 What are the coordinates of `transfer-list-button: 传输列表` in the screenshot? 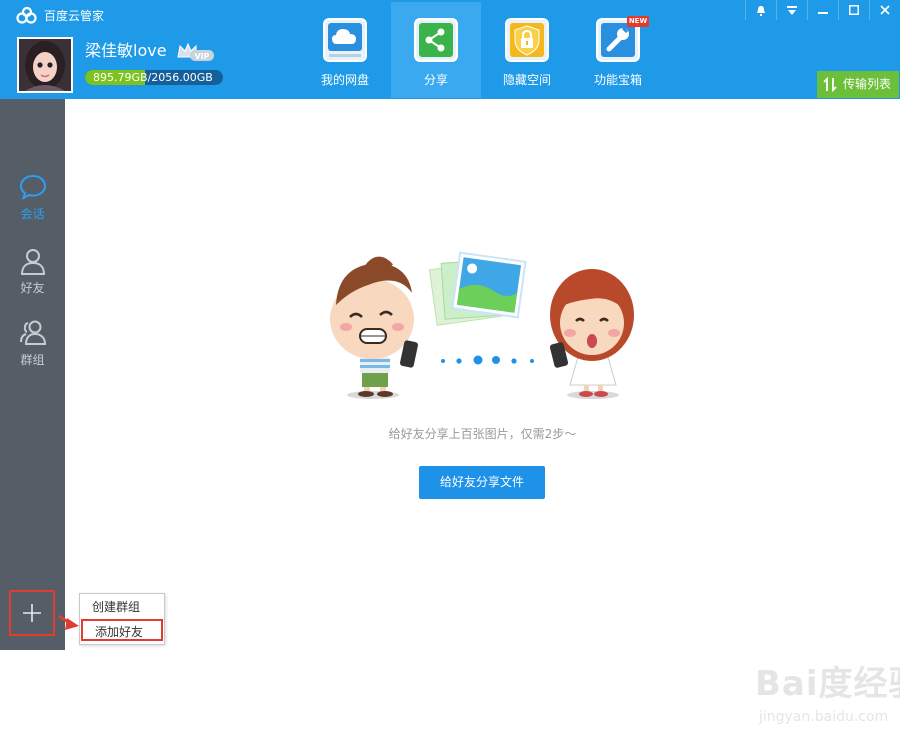 It's located at (858, 84).